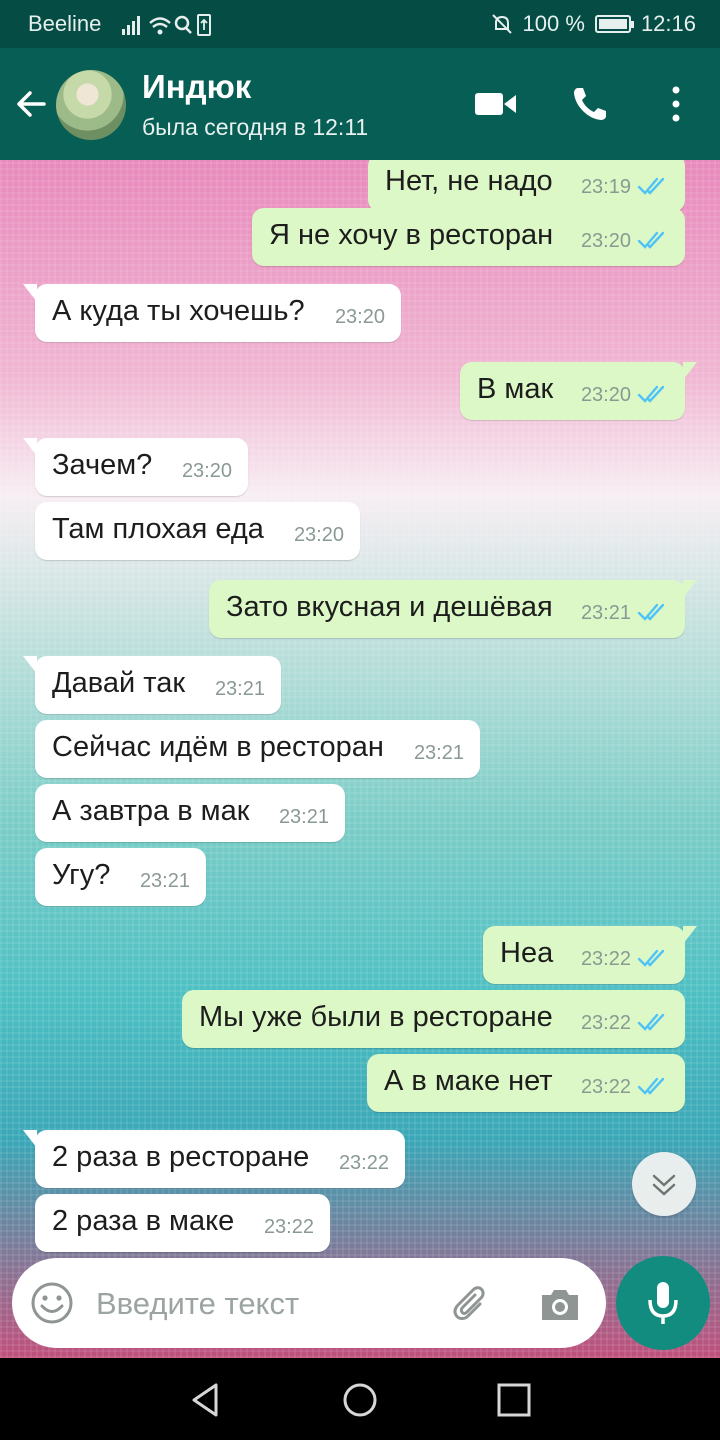 Image resolution: width=720 pixels, height=1440 pixels. I want to click on incoming-message: Давай так 23:21, so click(152, 685).